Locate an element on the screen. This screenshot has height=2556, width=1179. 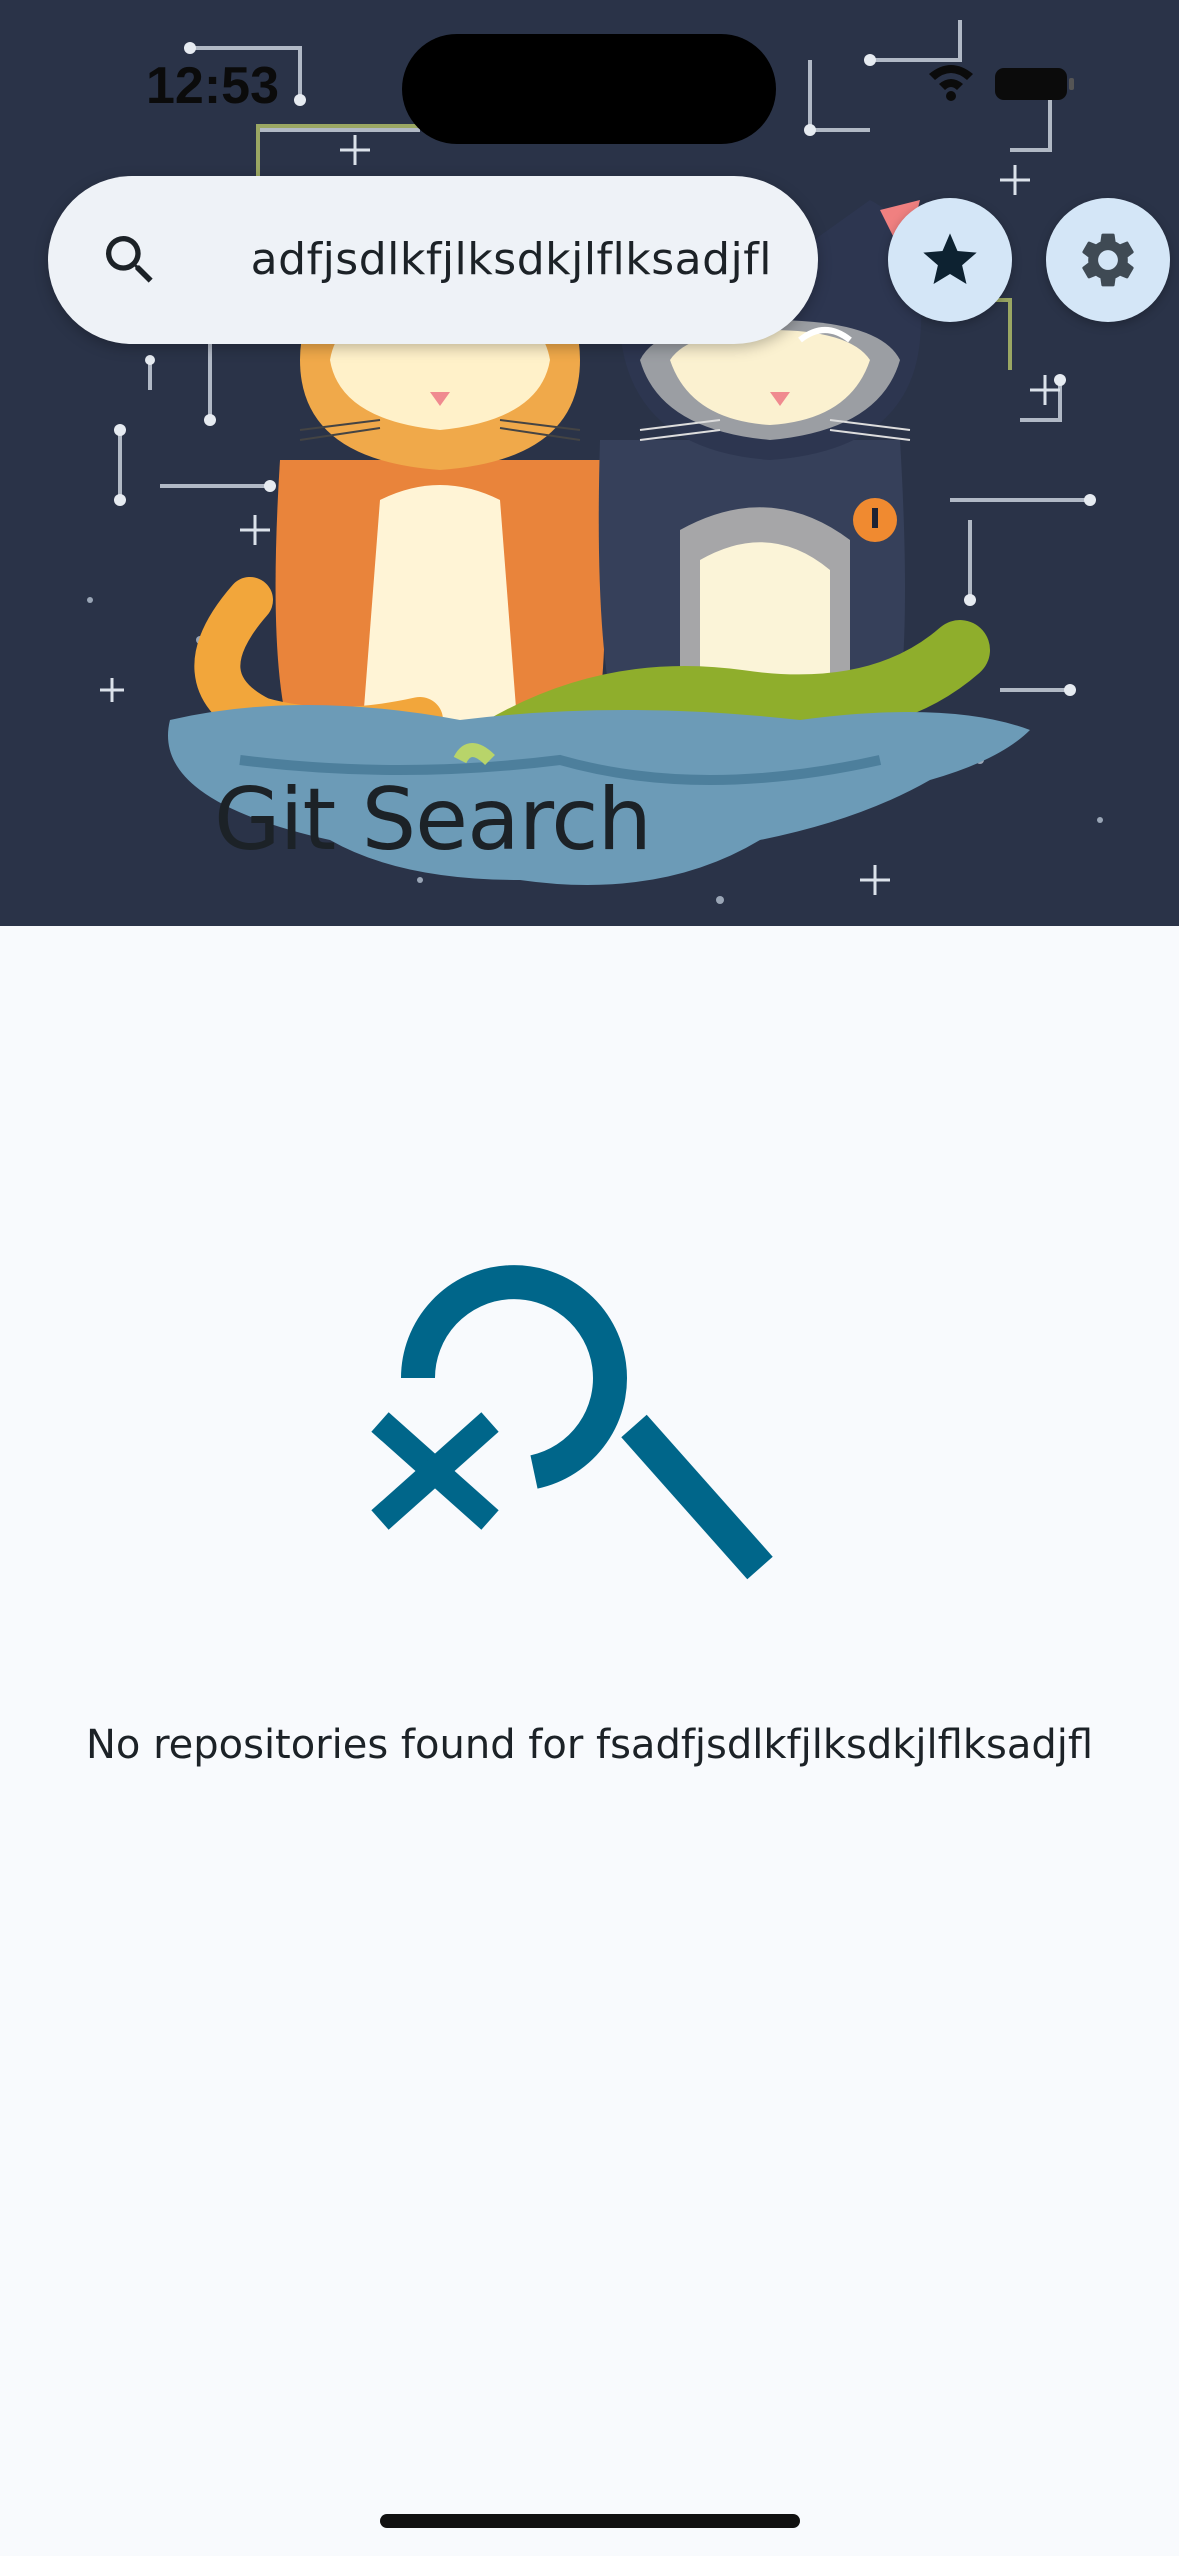
battery-icon is located at coordinates (1034, 84).